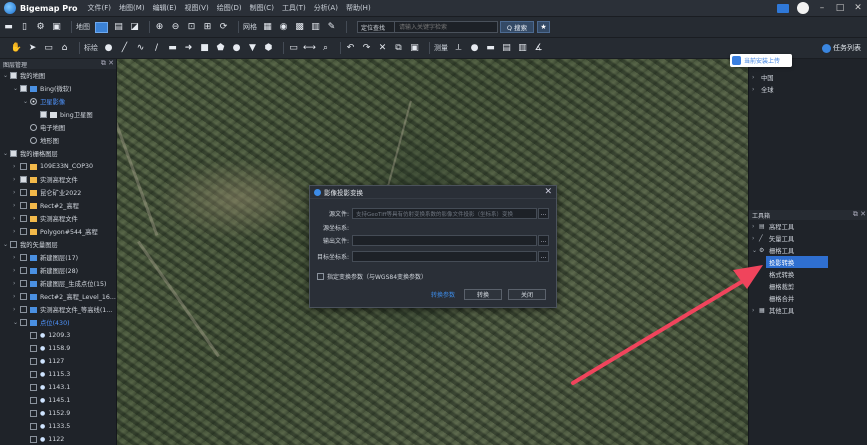  What do you see at coordinates (366, 48) in the screenshot?
I see `redo-icon: ↷` at bounding box center [366, 48].